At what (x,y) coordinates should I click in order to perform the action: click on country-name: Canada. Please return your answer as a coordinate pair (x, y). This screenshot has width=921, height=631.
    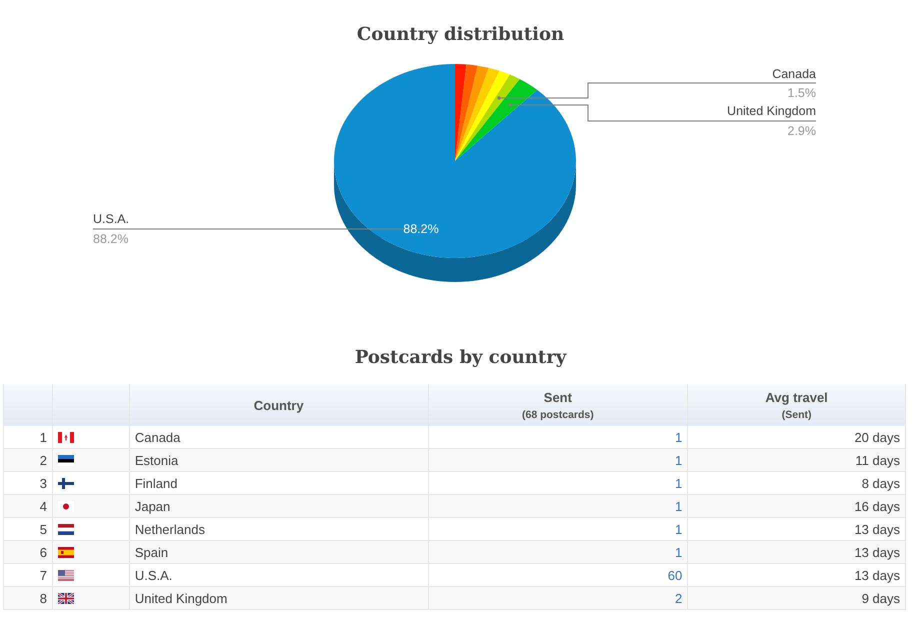
    Looking at the image, I should click on (157, 437).